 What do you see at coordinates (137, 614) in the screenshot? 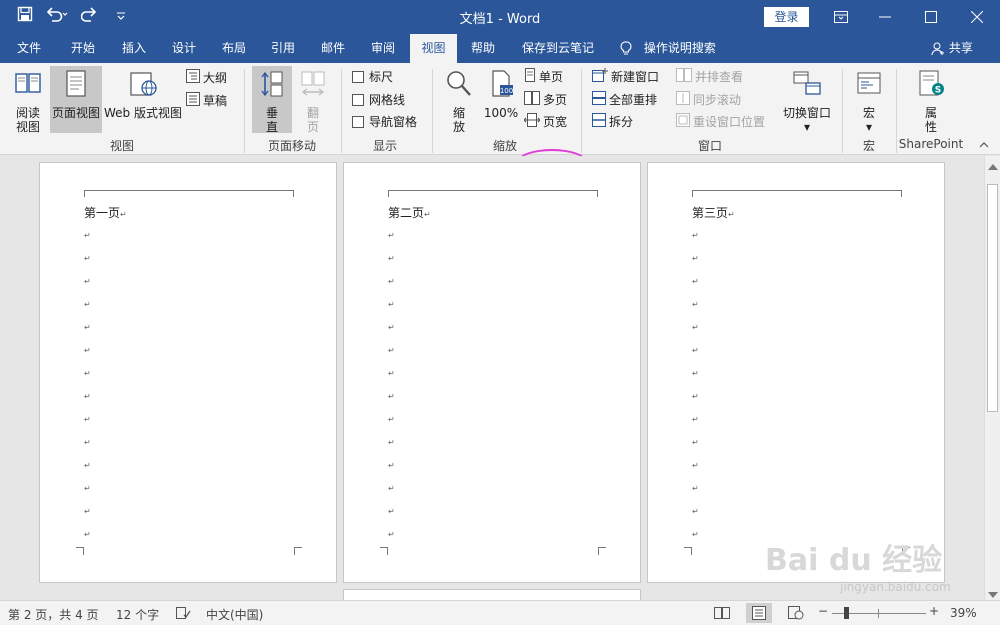
I see `word-count: 12 个字` at bounding box center [137, 614].